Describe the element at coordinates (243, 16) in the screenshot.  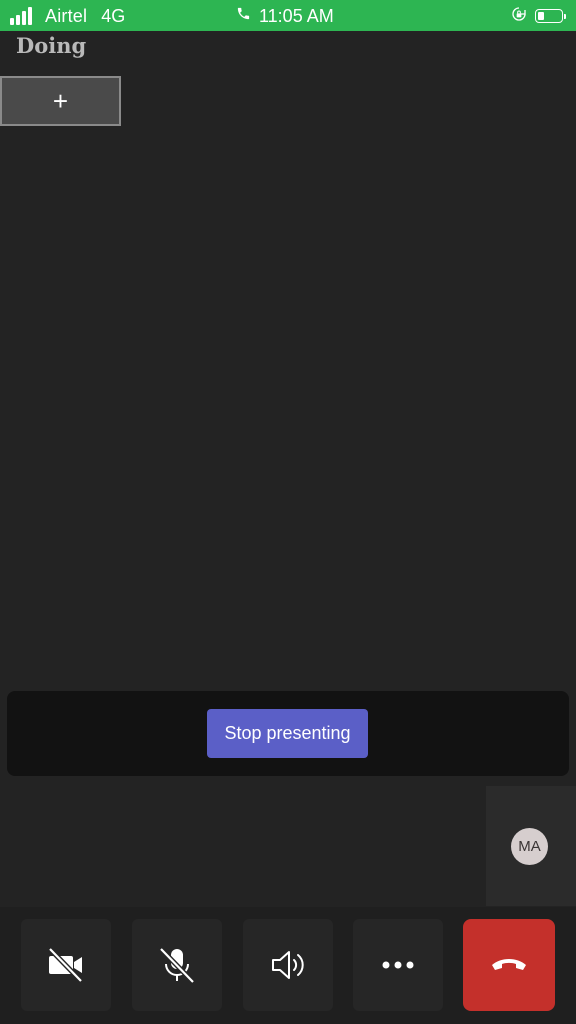
I see `phone-icon` at that location.